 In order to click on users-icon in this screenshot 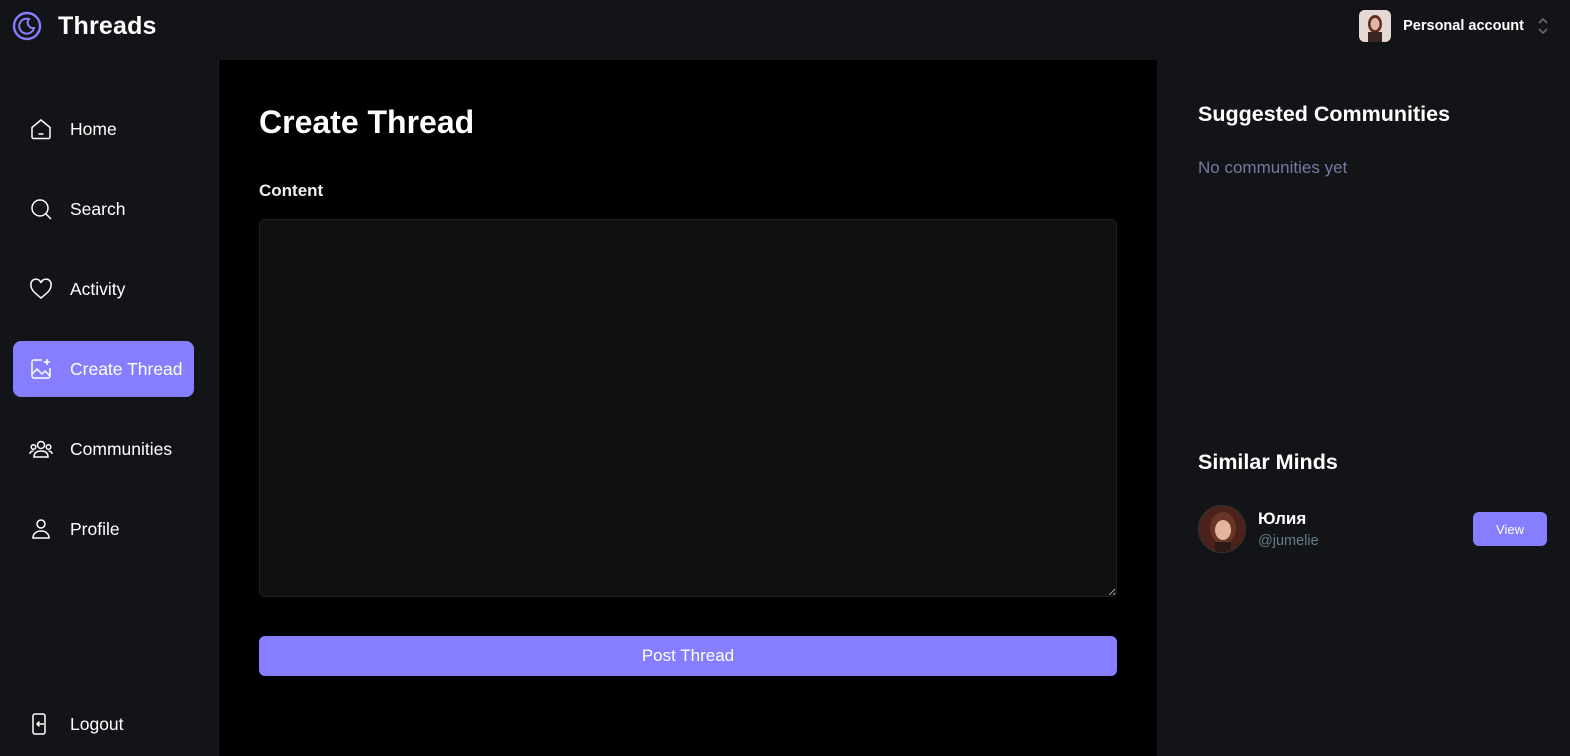, I will do `click(41, 449)`.